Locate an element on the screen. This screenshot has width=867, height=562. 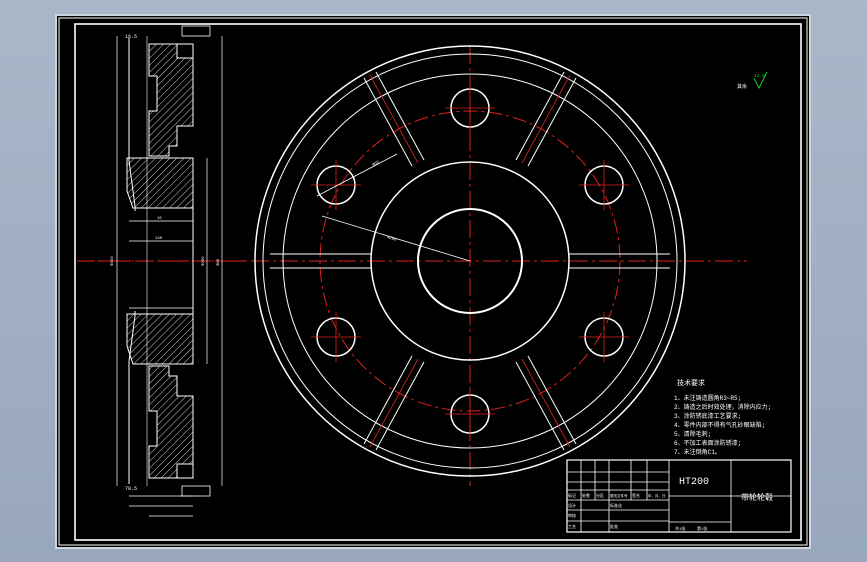
tb-date: 年、月、日 is located at coordinates (657, 496).